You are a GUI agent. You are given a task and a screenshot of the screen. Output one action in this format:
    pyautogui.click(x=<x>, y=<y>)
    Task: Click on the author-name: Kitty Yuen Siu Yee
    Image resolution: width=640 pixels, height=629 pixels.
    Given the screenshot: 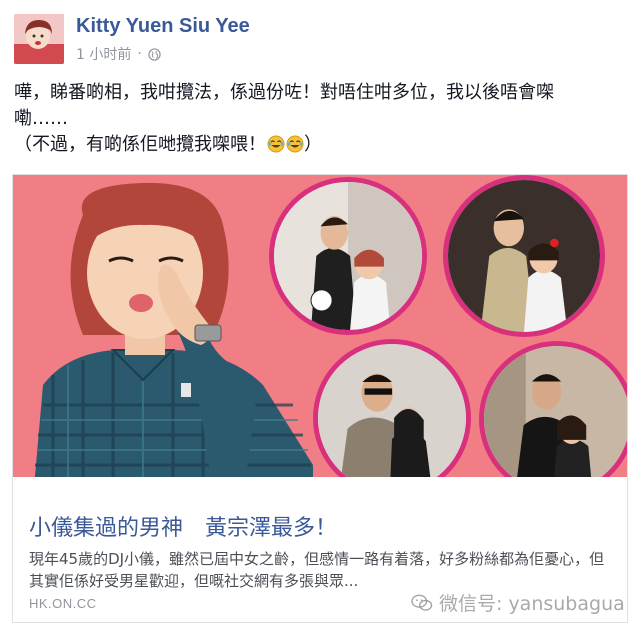 What is the action you would take?
    pyautogui.click(x=163, y=26)
    